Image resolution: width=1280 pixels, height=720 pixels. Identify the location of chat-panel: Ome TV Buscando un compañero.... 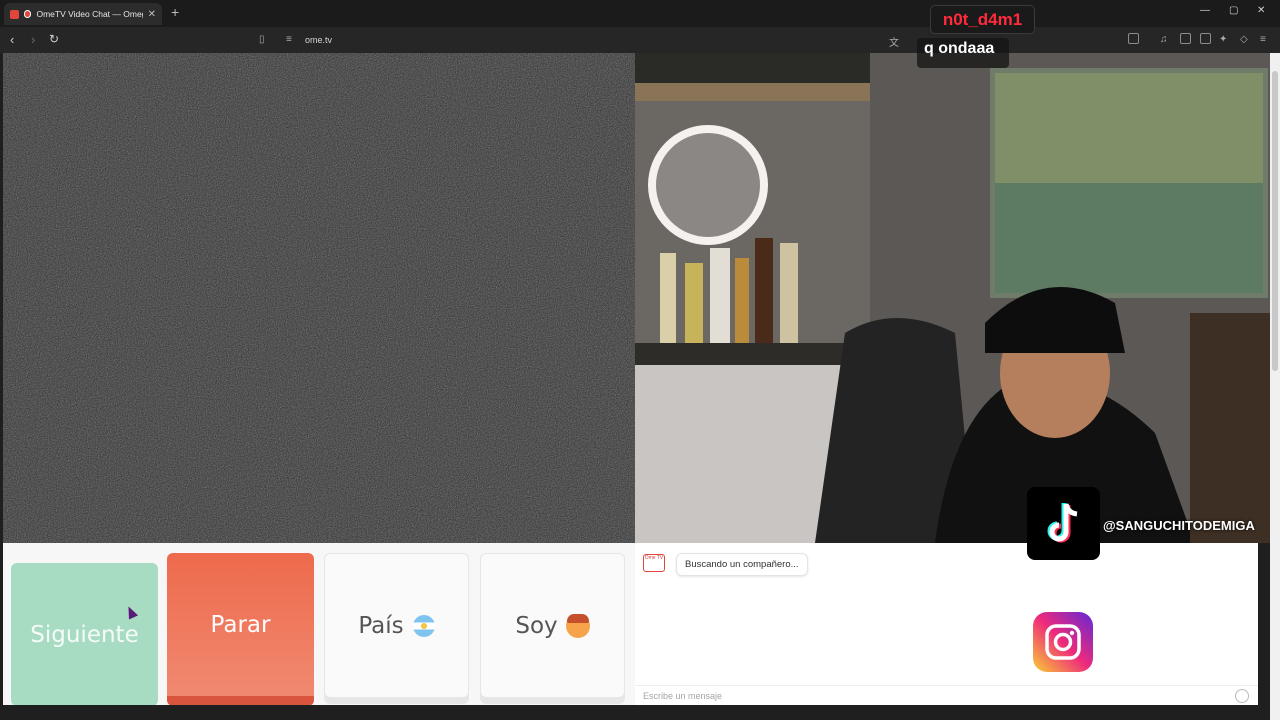
(946, 624).